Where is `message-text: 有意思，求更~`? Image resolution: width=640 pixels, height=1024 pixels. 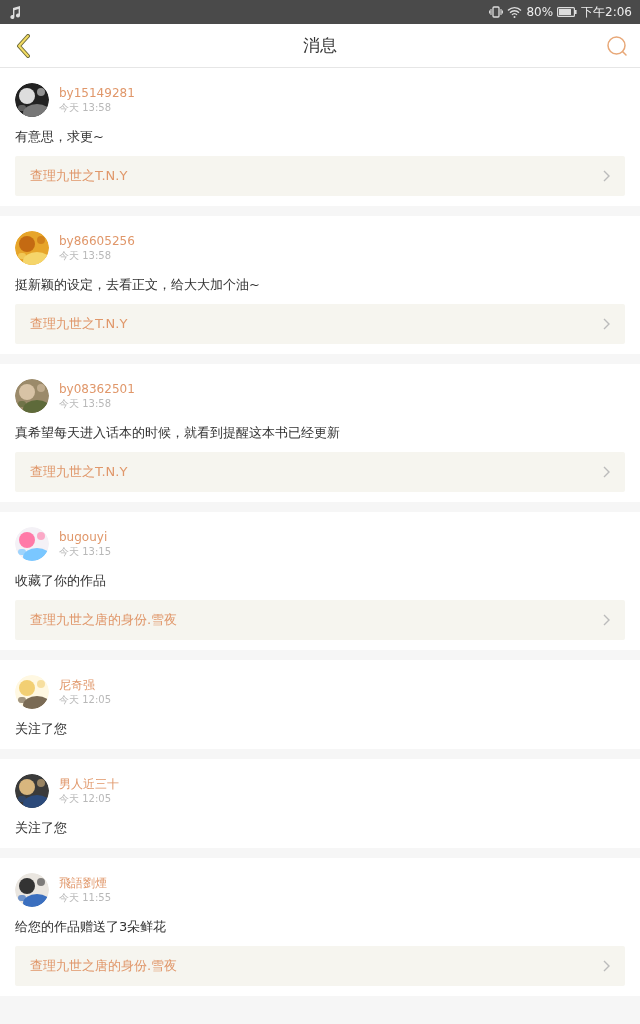 message-text: 有意思，求更~ is located at coordinates (60, 137).